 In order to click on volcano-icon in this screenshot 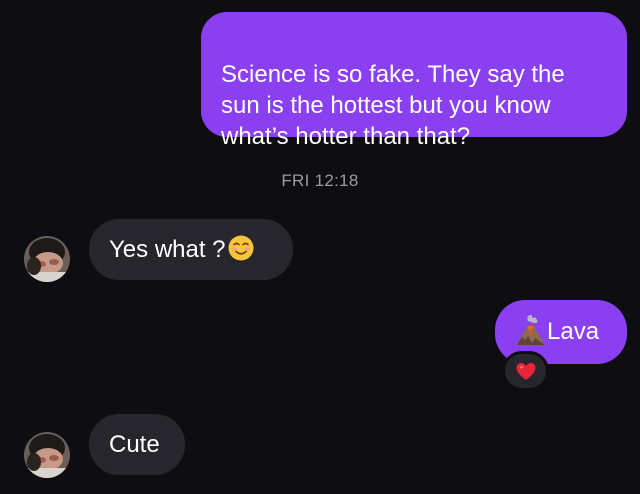, I will do `click(531, 329)`.